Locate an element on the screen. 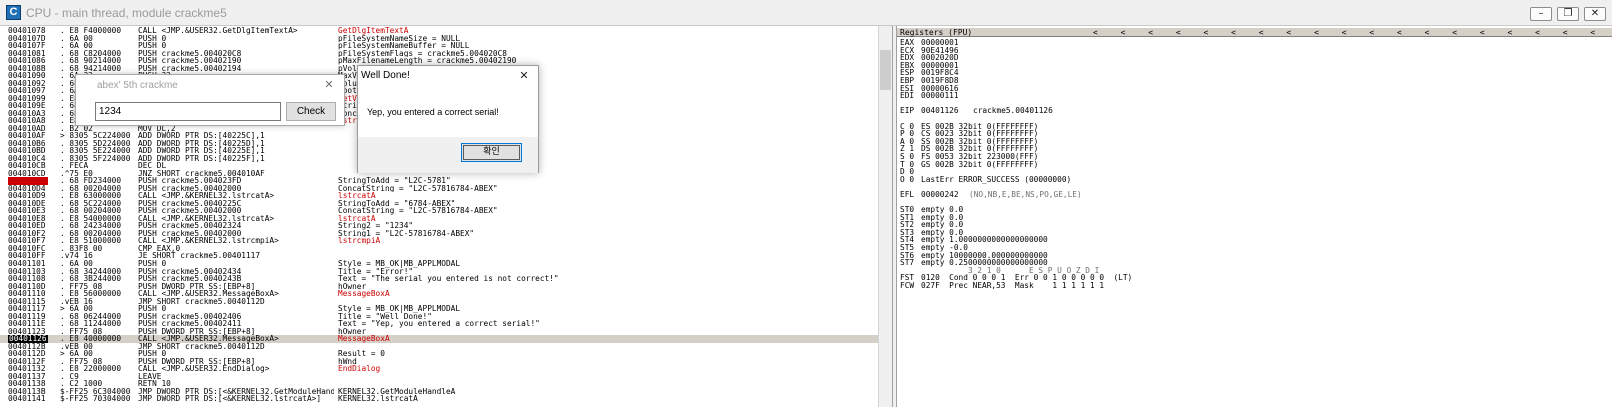 This screenshot has width=1612, height=407. register-value: 00401126 is located at coordinates (940, 111).